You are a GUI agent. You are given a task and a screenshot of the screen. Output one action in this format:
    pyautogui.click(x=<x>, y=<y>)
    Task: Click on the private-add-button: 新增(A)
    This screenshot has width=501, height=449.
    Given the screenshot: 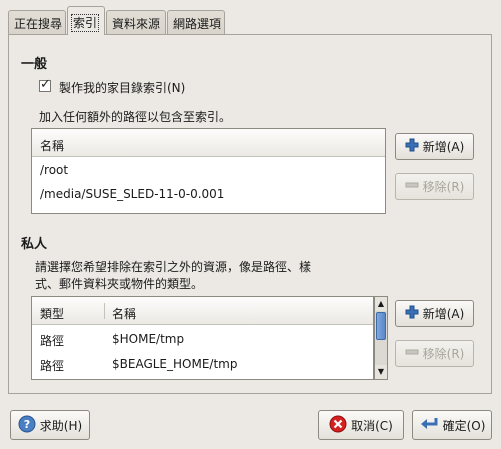 What is the action you would take?
    pyautogui.click(x=434, y=313)
    